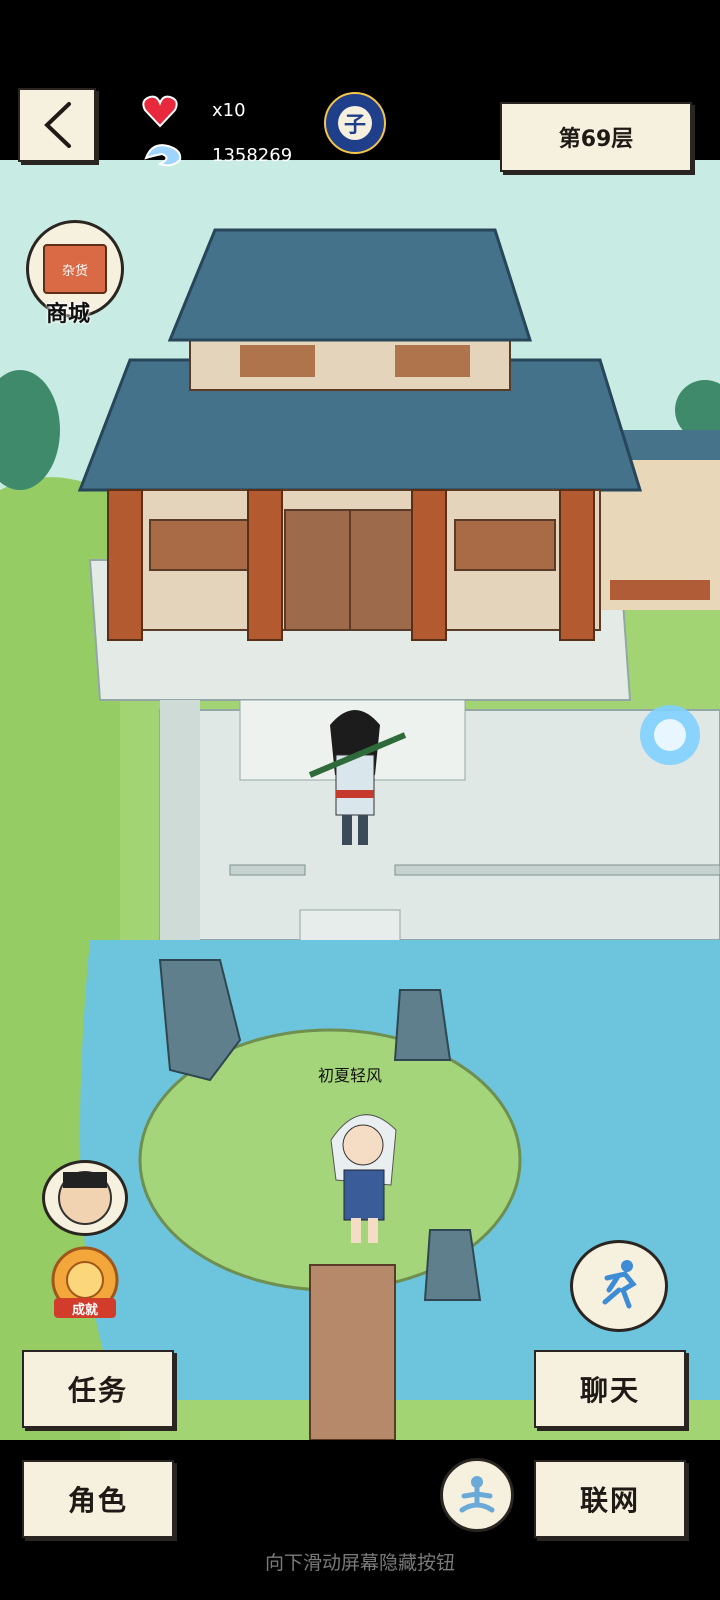 The width and height of the screenshot is (720, 1600). Describe the element at coordinates (164, 157) in the screenshot. I see `spirit-currency-icon` at that location.